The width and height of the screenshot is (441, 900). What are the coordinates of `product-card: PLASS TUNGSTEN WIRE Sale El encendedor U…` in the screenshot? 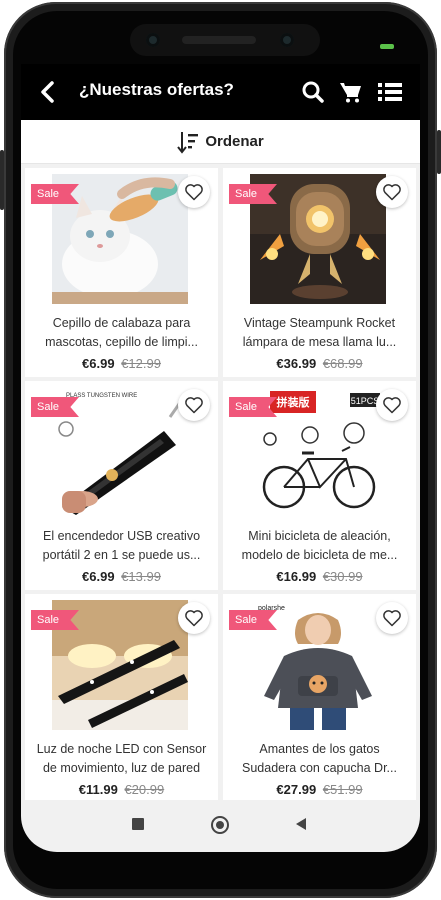 It's located at (121, 485).